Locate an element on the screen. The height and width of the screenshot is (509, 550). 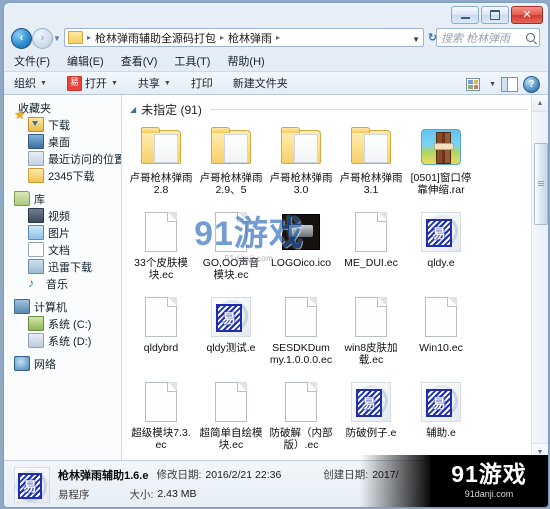
file-item: 卢哥枪林弹雨2.8 is located at coordinates (161, 163).